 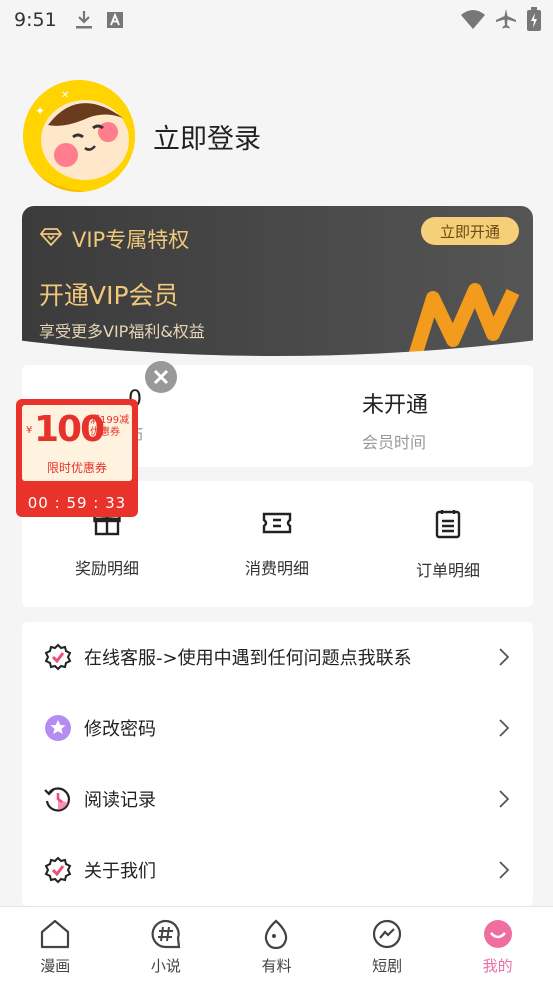 I want to click on tab-label: 漫画, so click(x=55, y=966).